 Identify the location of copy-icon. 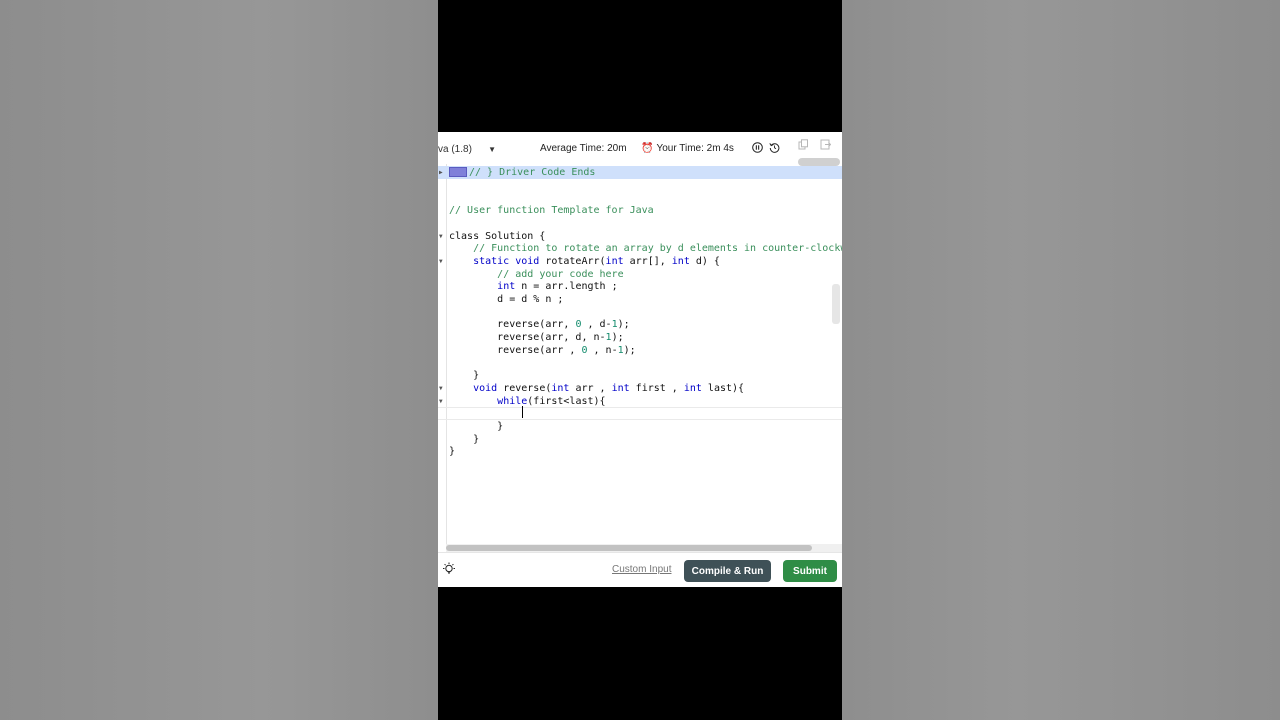
(803, 144).